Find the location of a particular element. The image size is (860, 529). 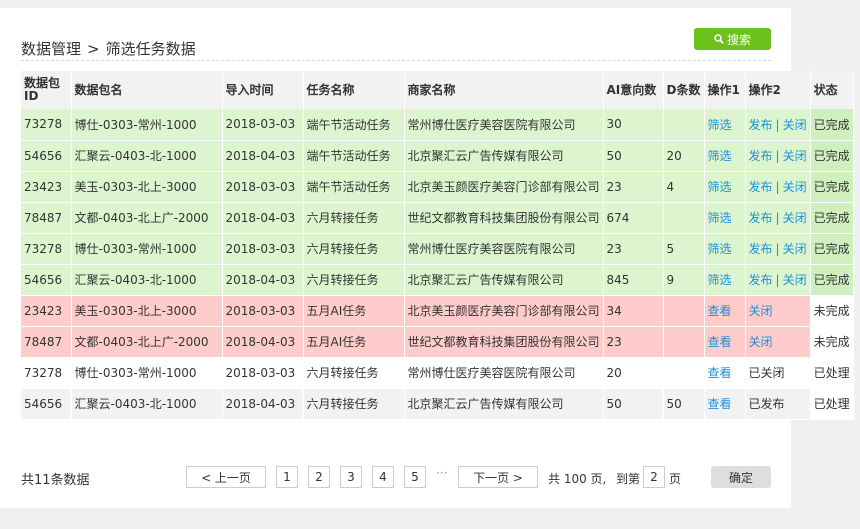

total-count: 共11条数据 is located at coordinates (55, 480).